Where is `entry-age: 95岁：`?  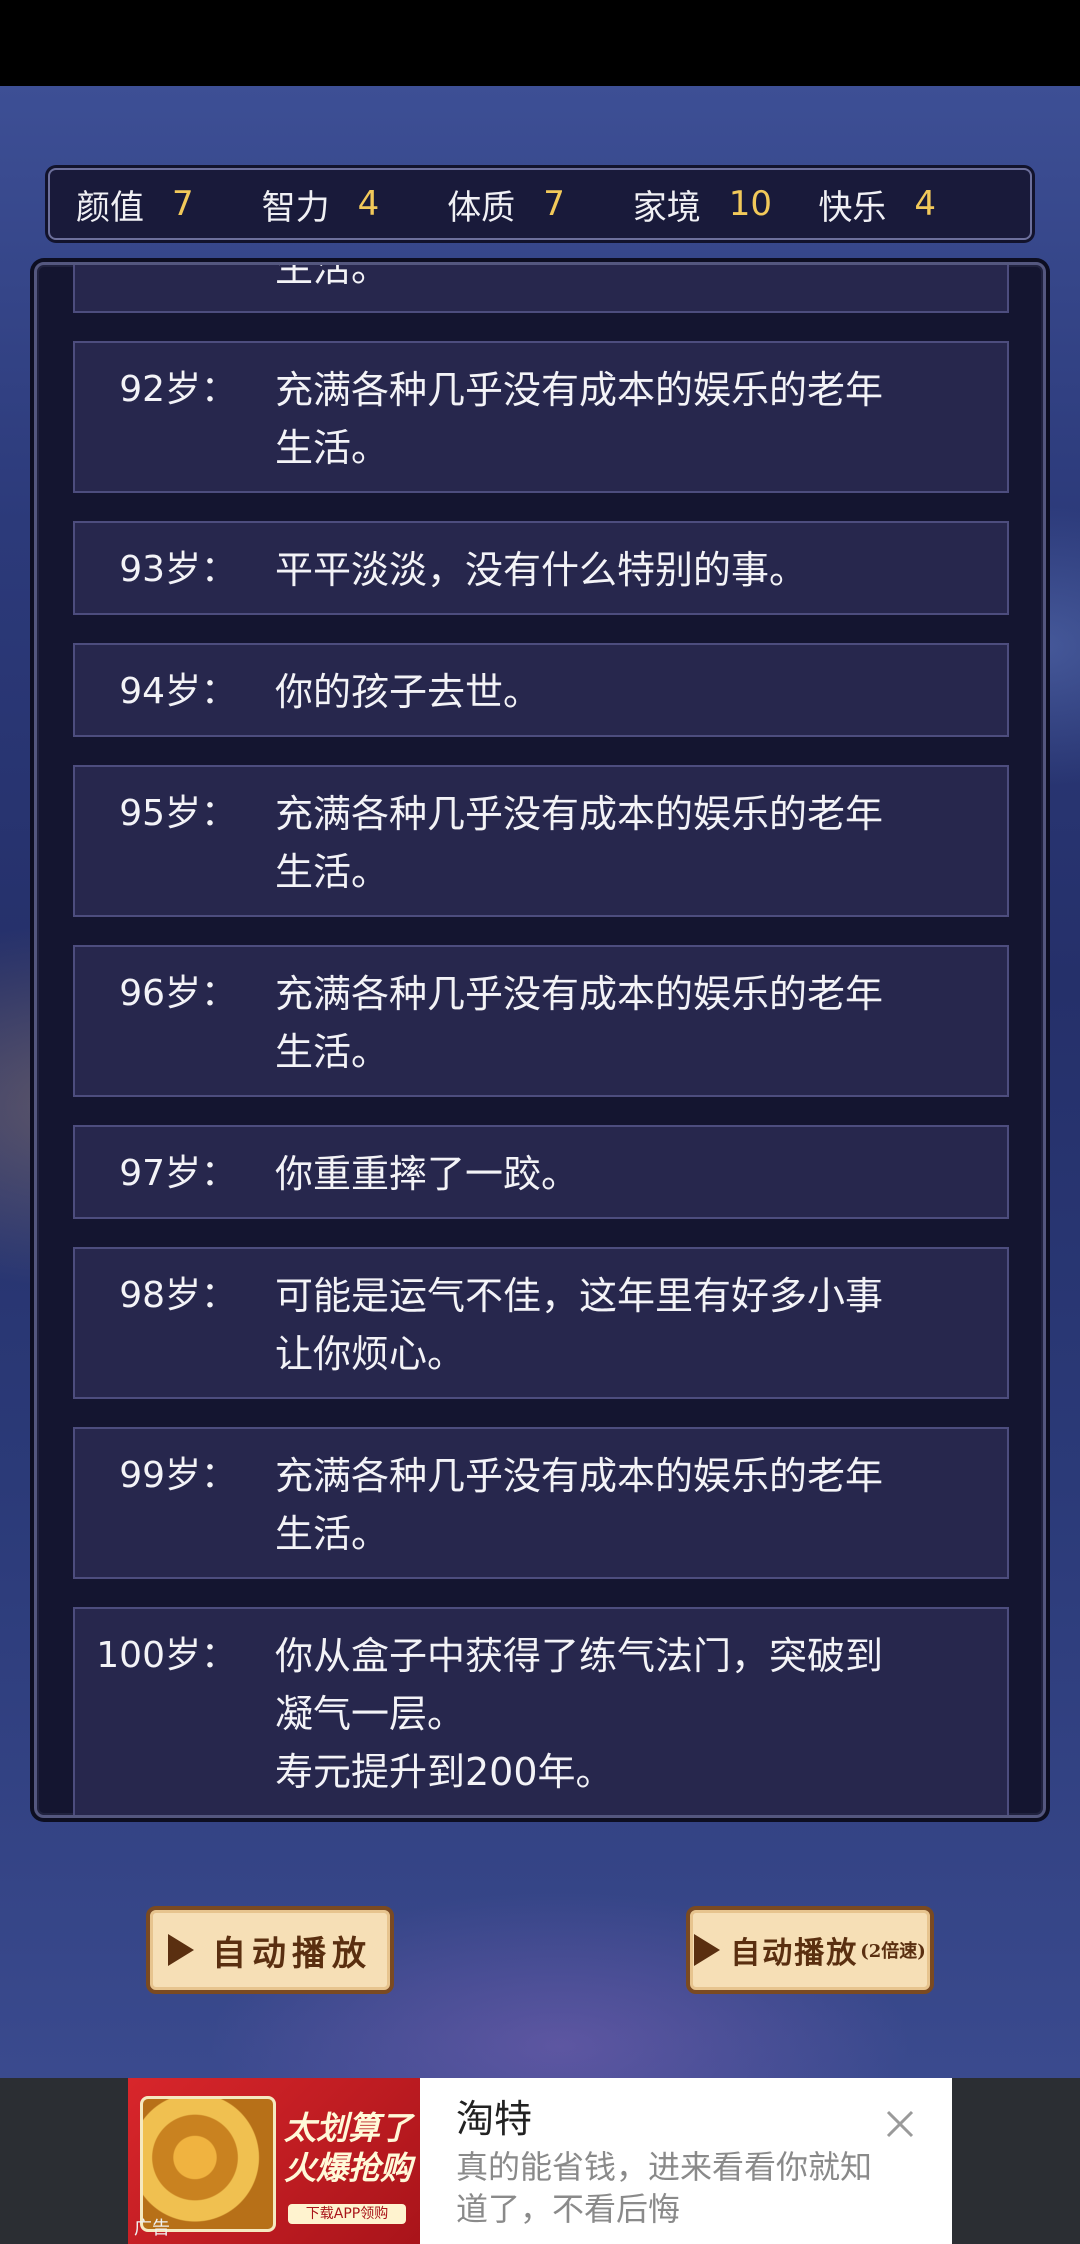
entry-age: 95岁： is located at coordinates (178, 813).